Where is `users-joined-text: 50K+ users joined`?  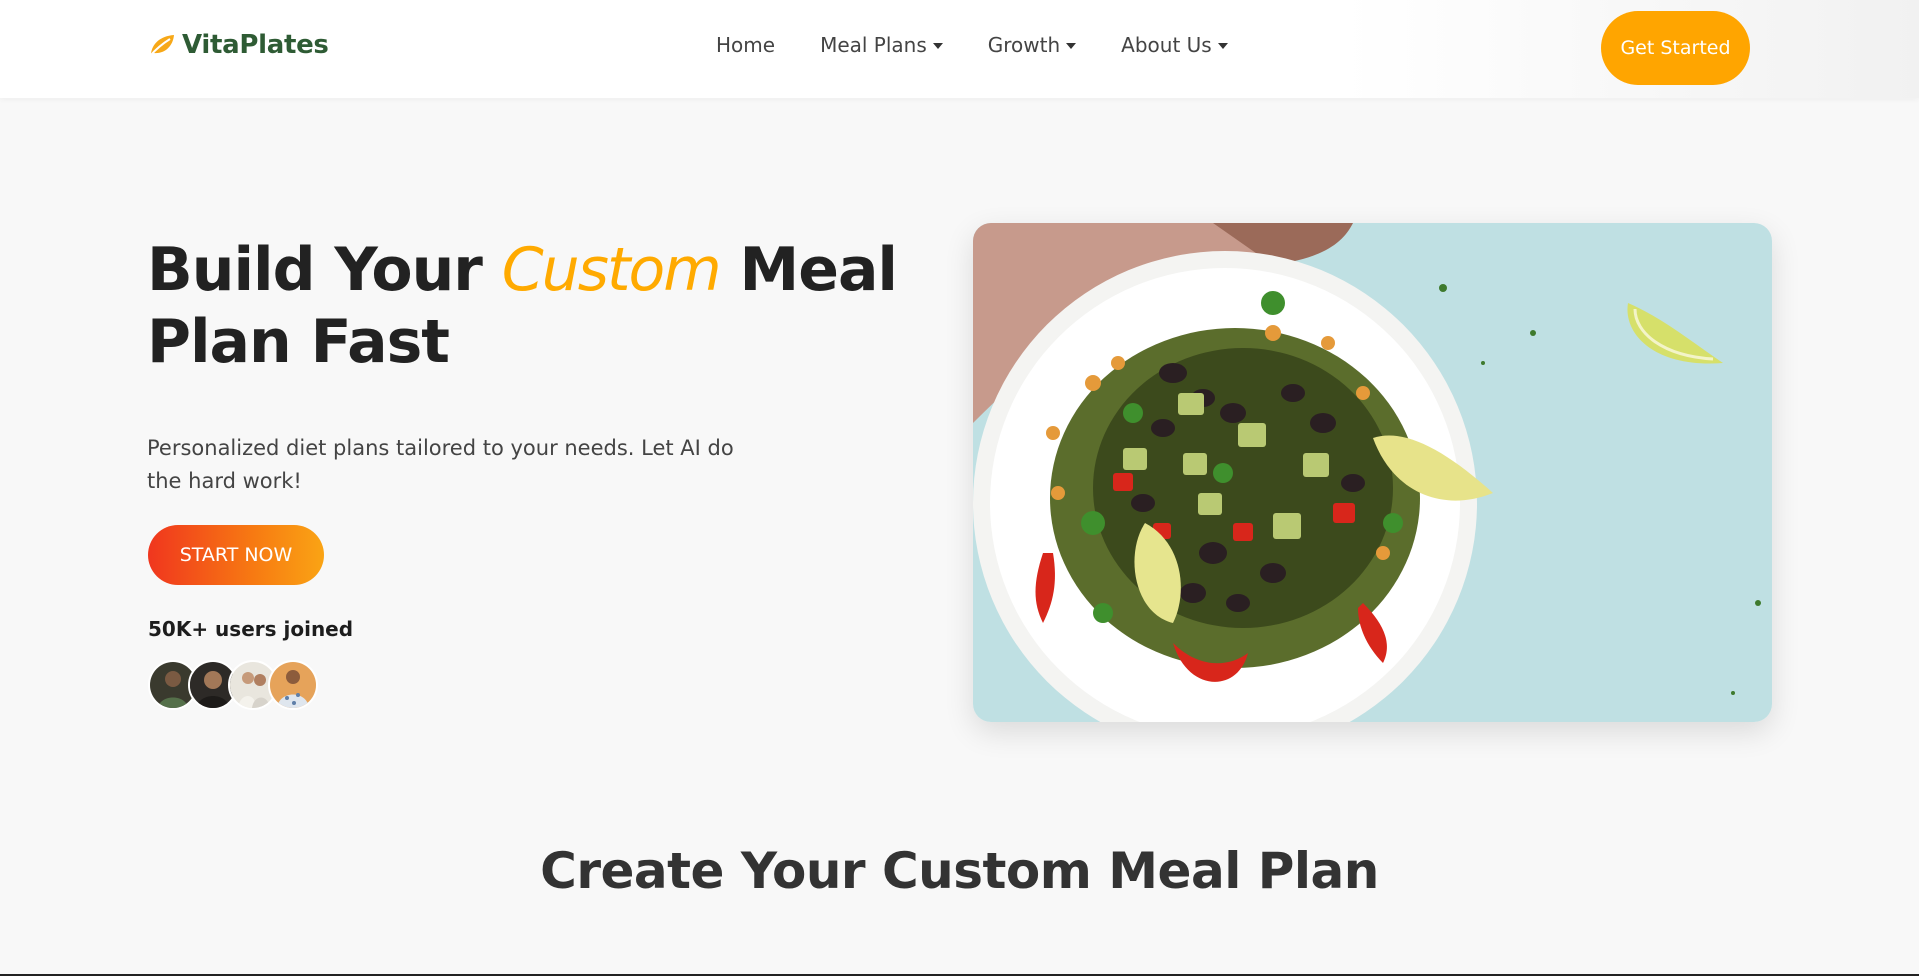
users-joined-text: 50K+ users joined is located at coordinates (251, 629).